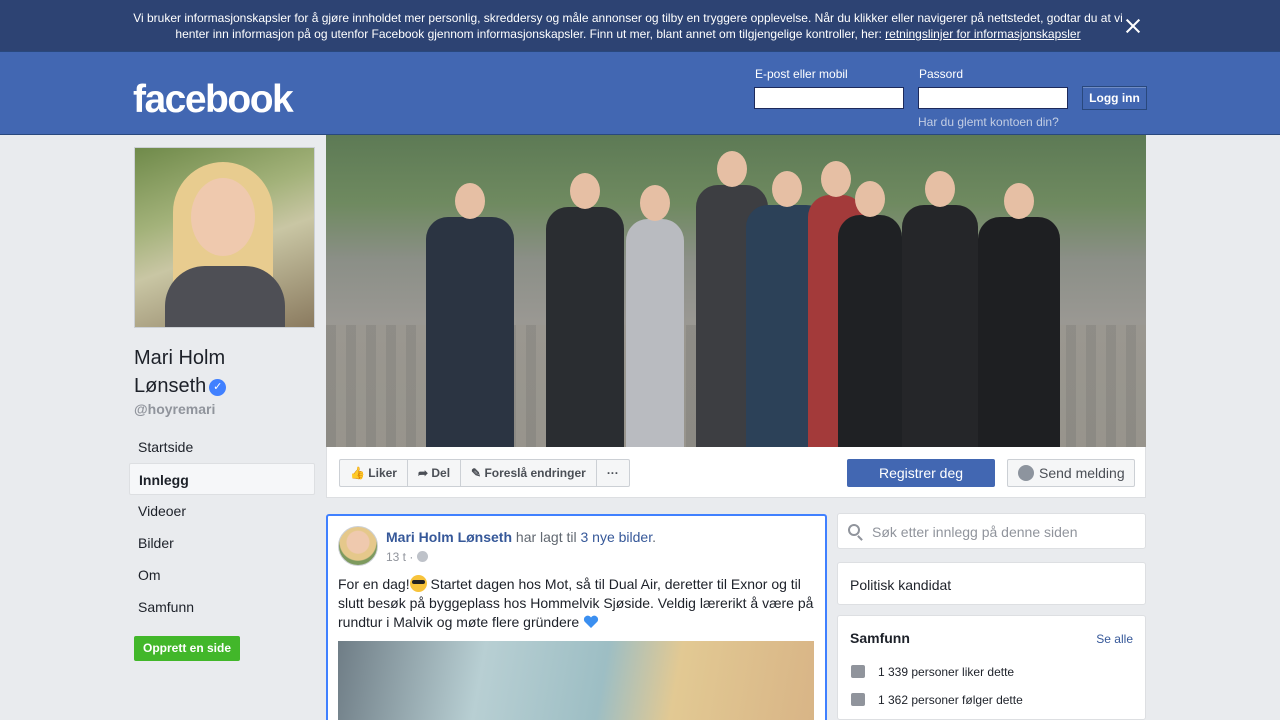 This screenshot has height=720, width=1280. I want to click on likes-count: 1 339 personer liker dette, so click(946, 672).